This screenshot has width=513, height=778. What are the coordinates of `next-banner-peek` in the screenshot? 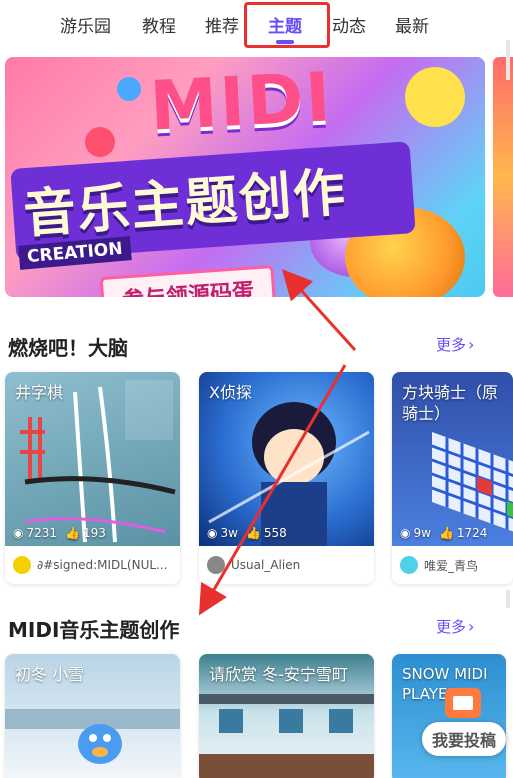 It's located at (503, 177).